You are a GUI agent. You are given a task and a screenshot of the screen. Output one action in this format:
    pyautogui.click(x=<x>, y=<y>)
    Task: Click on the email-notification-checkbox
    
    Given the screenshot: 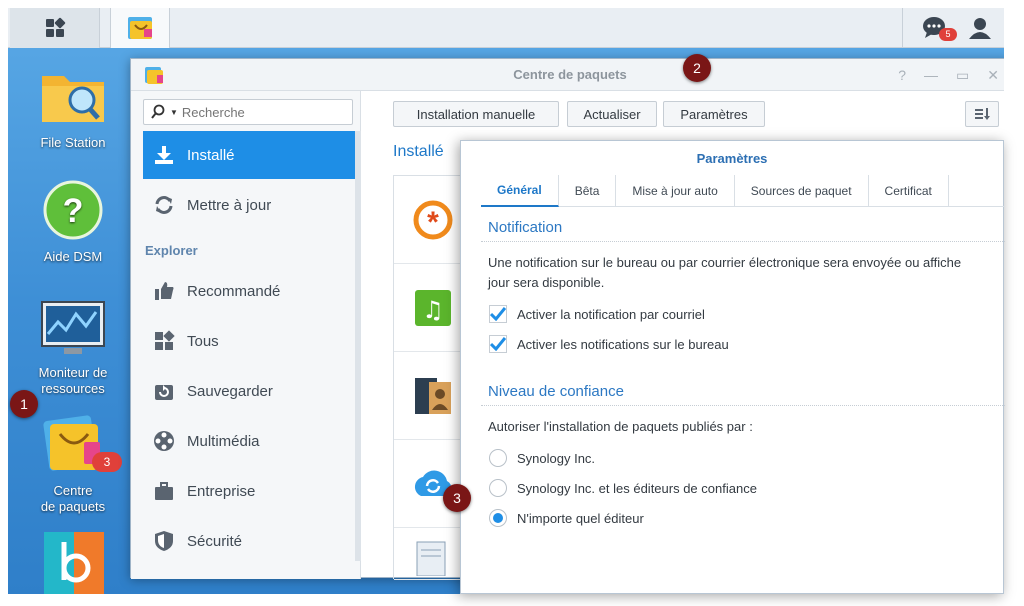 What is the action you would take?
    pyautogui.click(x=498, y=314)
    